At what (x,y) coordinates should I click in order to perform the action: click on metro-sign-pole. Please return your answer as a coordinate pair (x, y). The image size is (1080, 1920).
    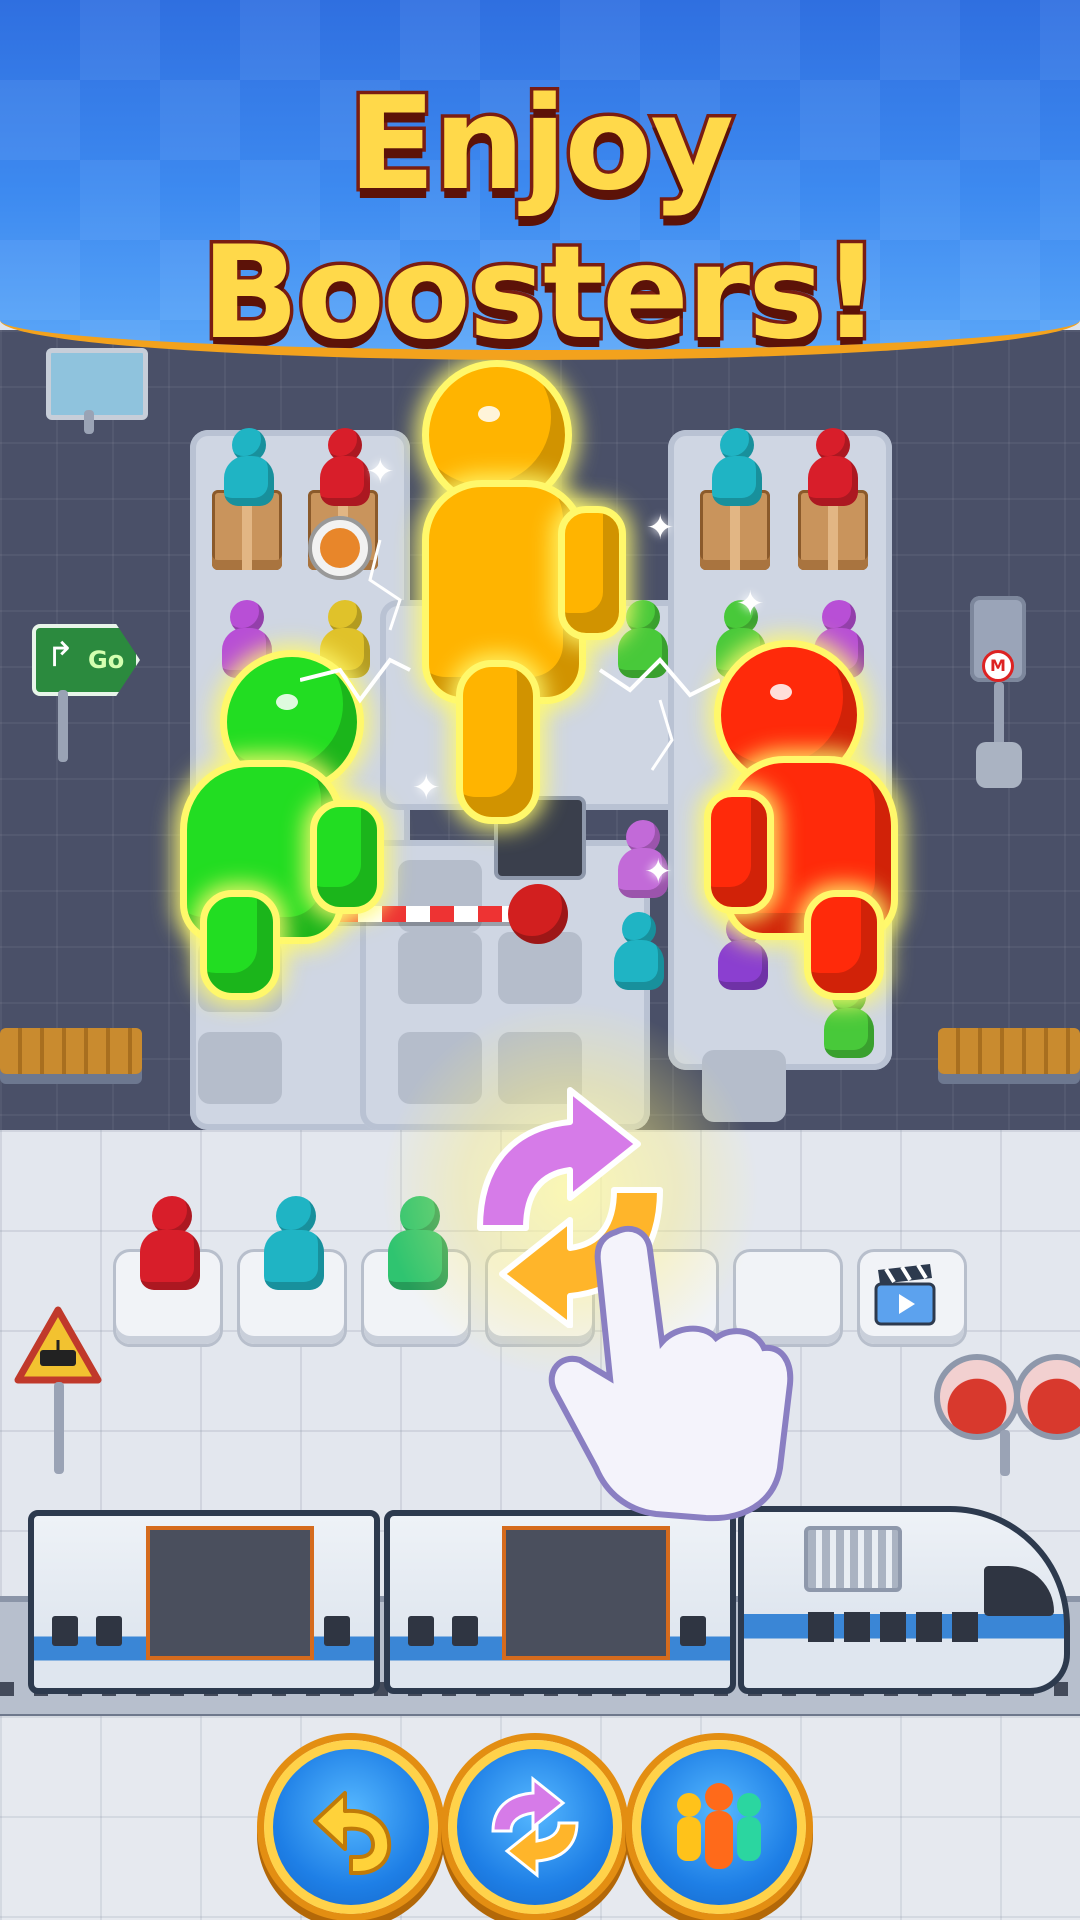
    Looking at the image, I should click on (999, 714).